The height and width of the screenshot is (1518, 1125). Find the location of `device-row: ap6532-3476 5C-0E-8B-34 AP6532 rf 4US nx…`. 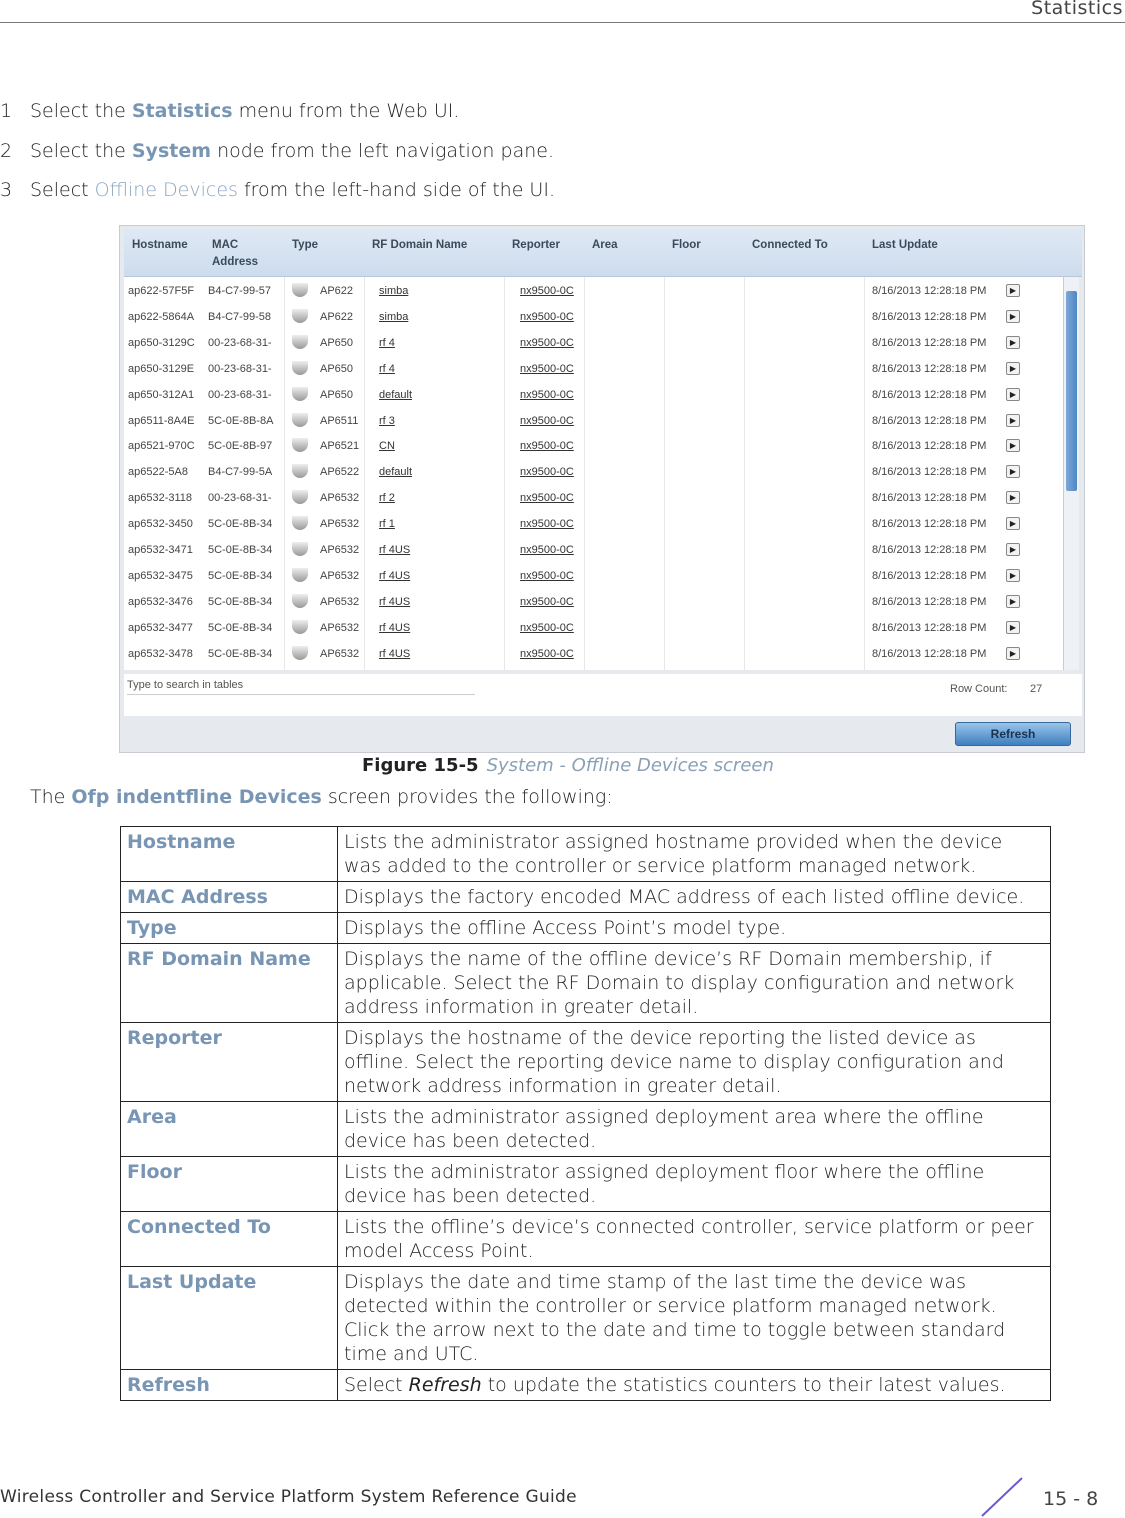

device-row: ap6532-3476 5C-0E-8B-34 AP6532 rf 4US nx… is located at coordinates (595, 602).